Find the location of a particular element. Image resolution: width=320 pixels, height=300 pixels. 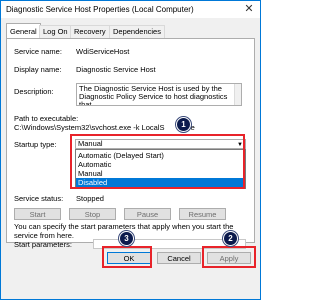

tab-log-on: Log On is located at coordinates (55, 31).